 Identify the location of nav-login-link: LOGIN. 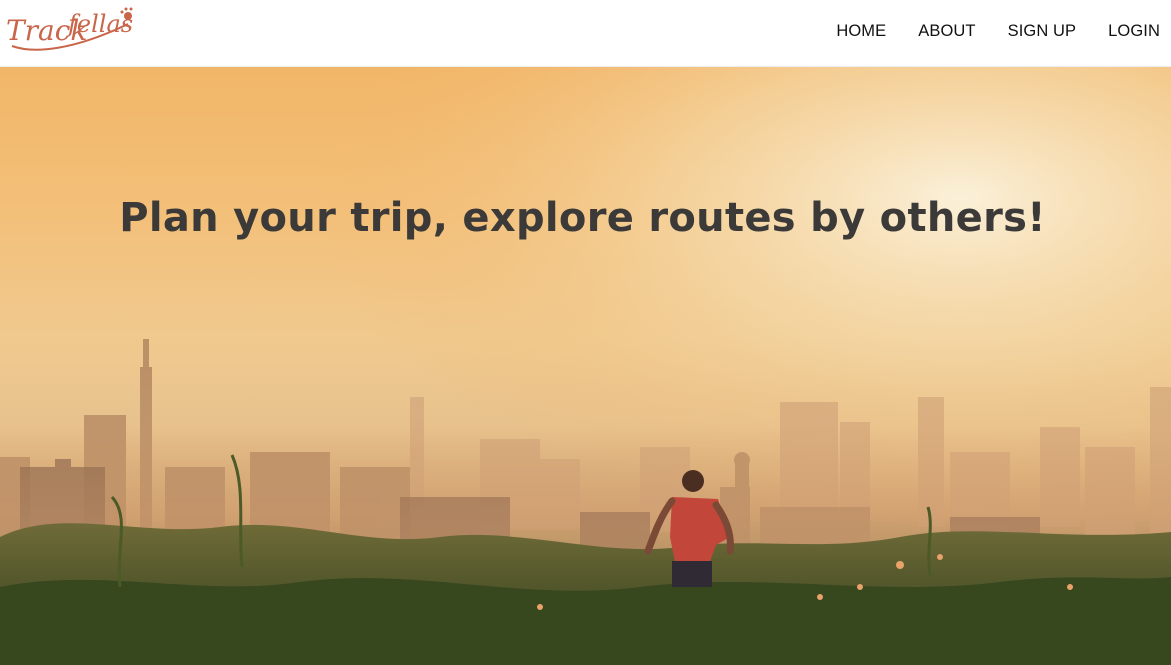
(1134, 31).